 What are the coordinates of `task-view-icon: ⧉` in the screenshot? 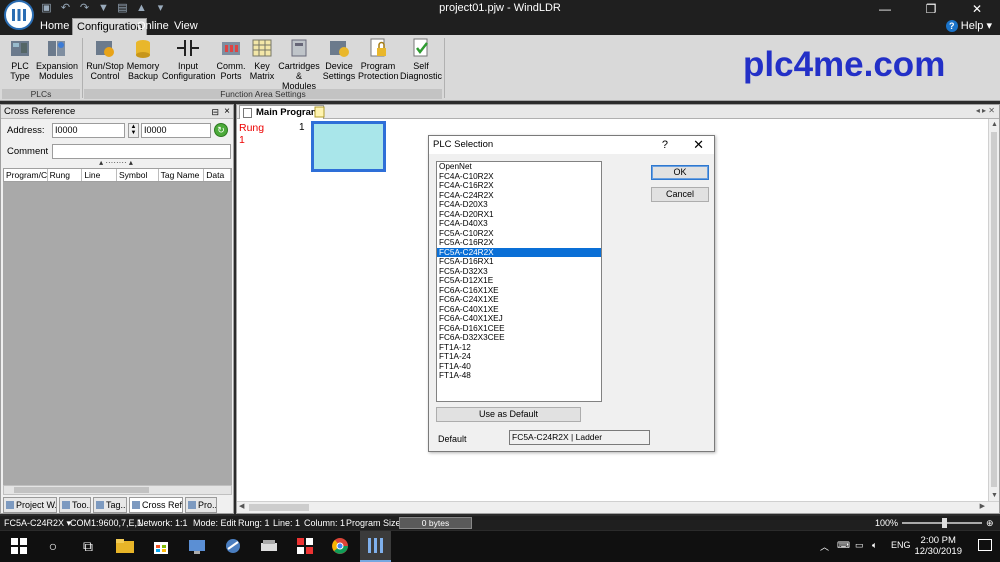 It's located at (88, 546).